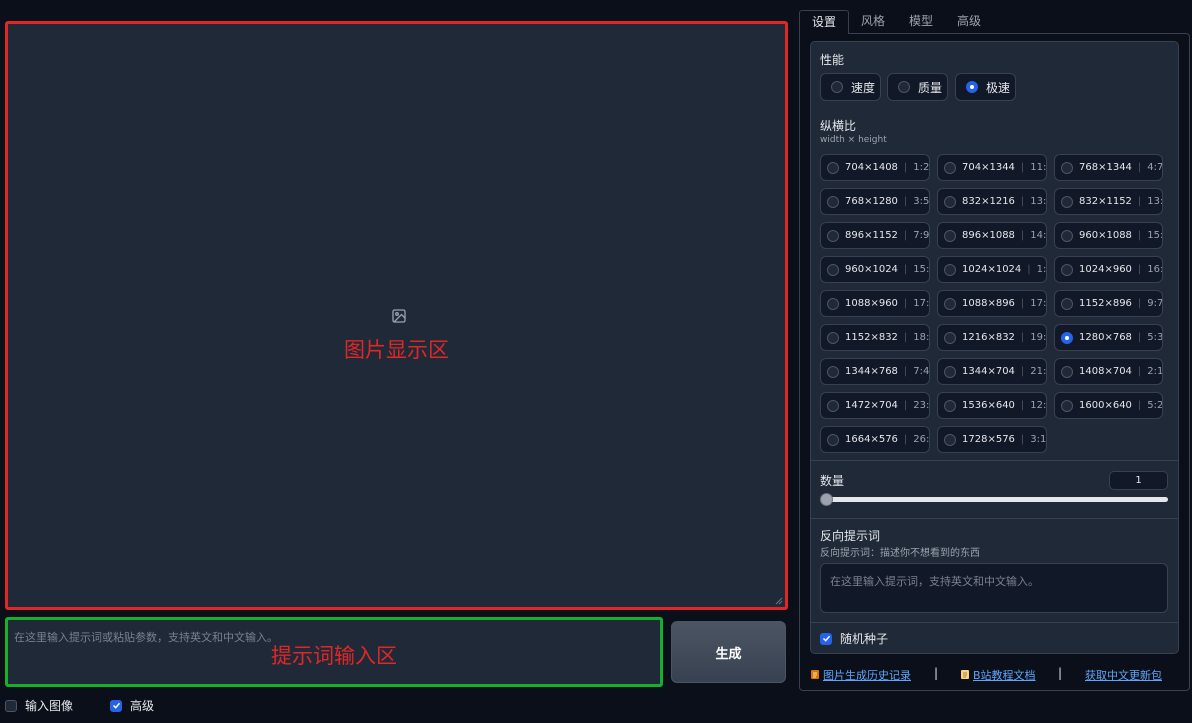 The image size is (1192, 723). I want to click on aspect-ratio-option: 832×1216 | 13:19, so click(992, 201).